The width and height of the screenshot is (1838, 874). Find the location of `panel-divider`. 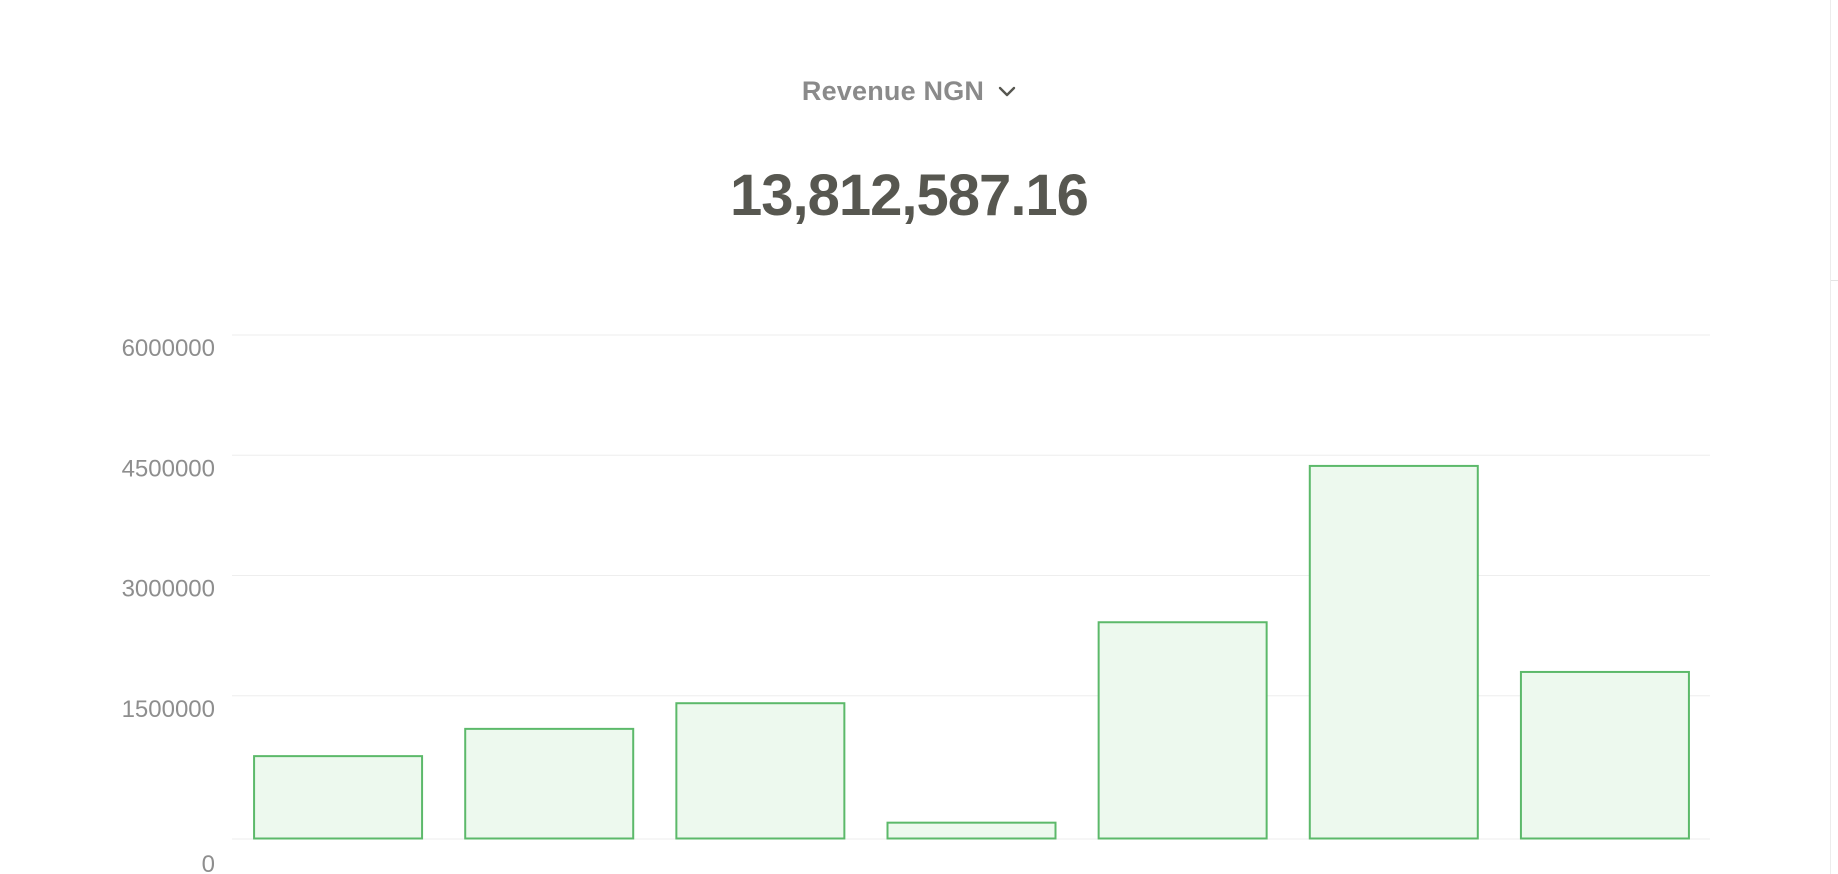

panel-divider is located at coordinates (1830, 437).